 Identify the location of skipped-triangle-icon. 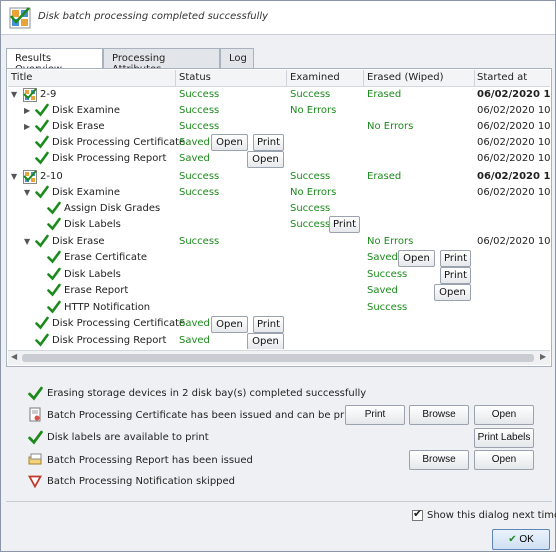
(35, 481).